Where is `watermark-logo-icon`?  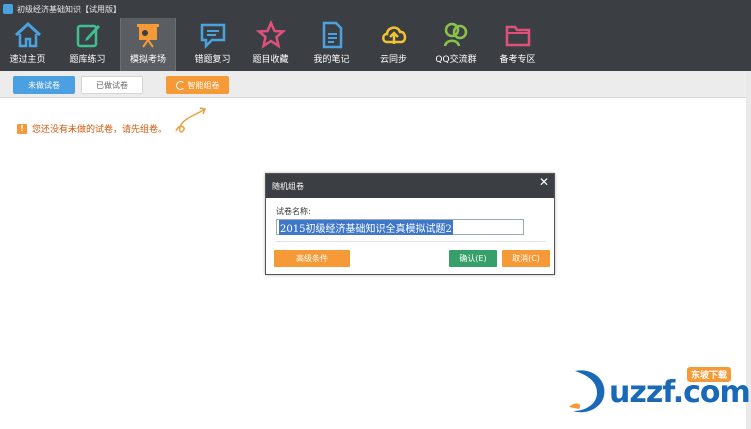
watermark-logo-icon is located at coordinates (587, 391).